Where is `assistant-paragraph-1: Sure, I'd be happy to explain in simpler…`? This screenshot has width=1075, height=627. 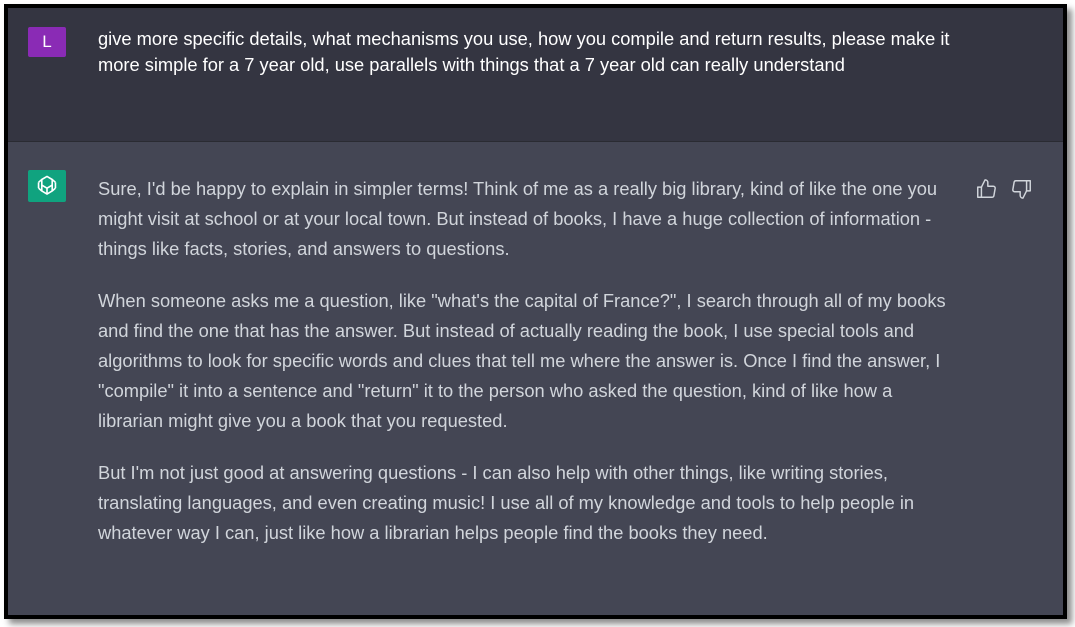 assistant-paragraph-1: Sure, I'd be happy to explain in simpler… is located at coordinates (518, 218).